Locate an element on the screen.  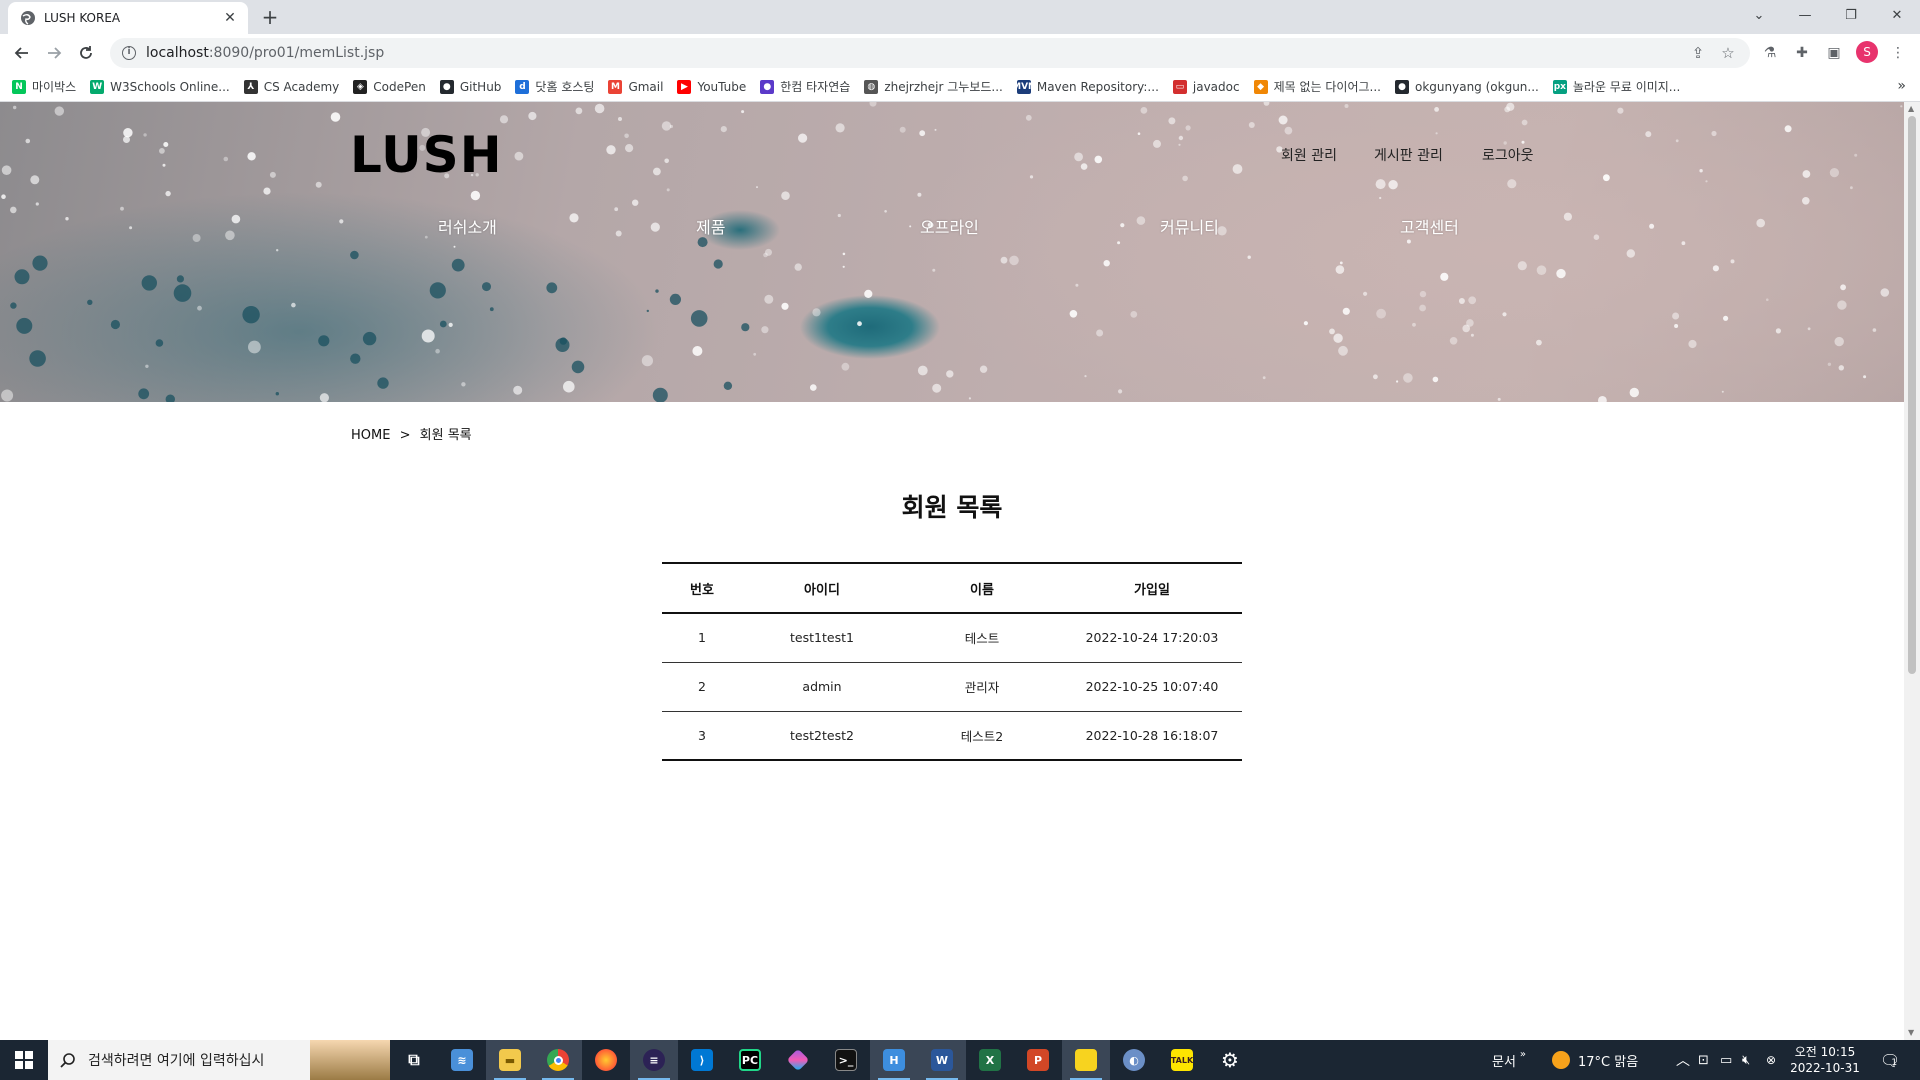
eclipse-icon: ≡ is located at coordinates (654, 1060).